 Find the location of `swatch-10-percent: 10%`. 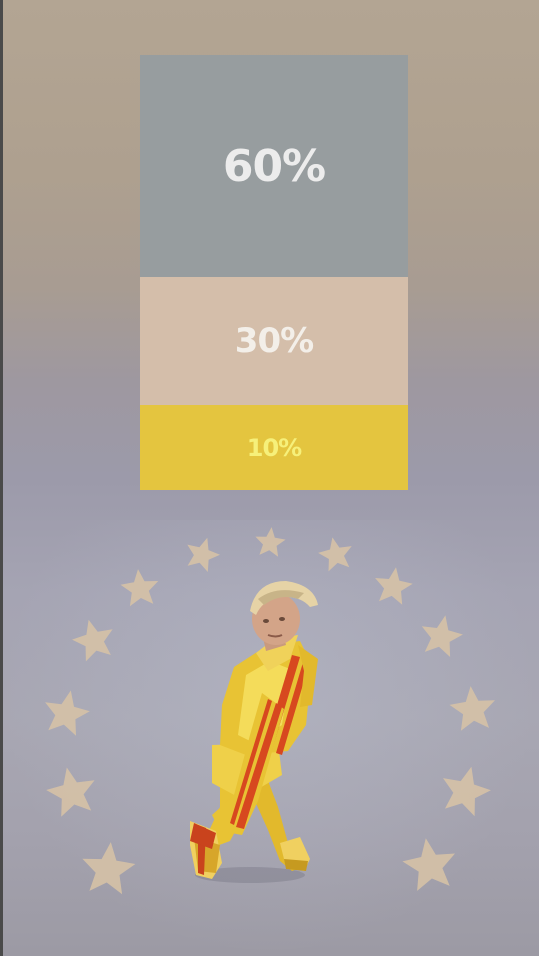

swatch-10-percent: 10% is located at coordinates (274, 447).